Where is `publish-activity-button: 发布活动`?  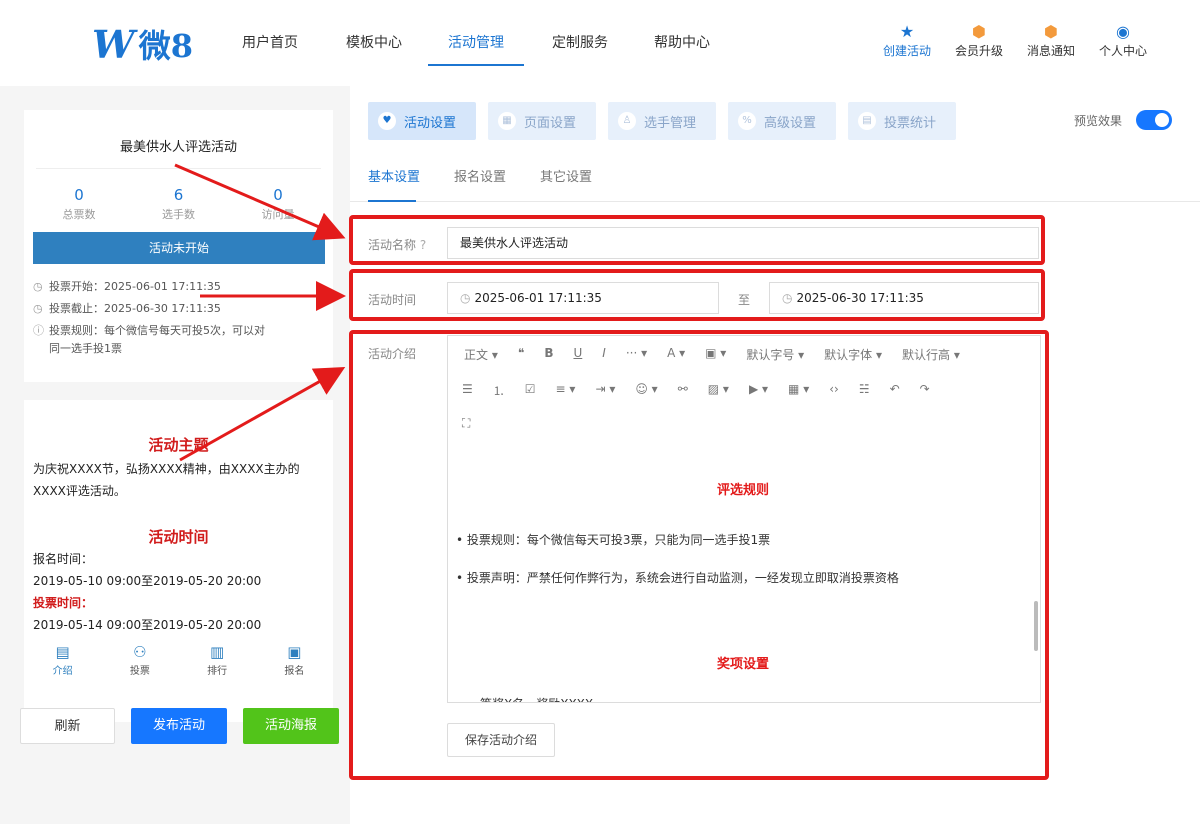 publish-activity-button: 发布活动 is located at coordinates (179, 726).